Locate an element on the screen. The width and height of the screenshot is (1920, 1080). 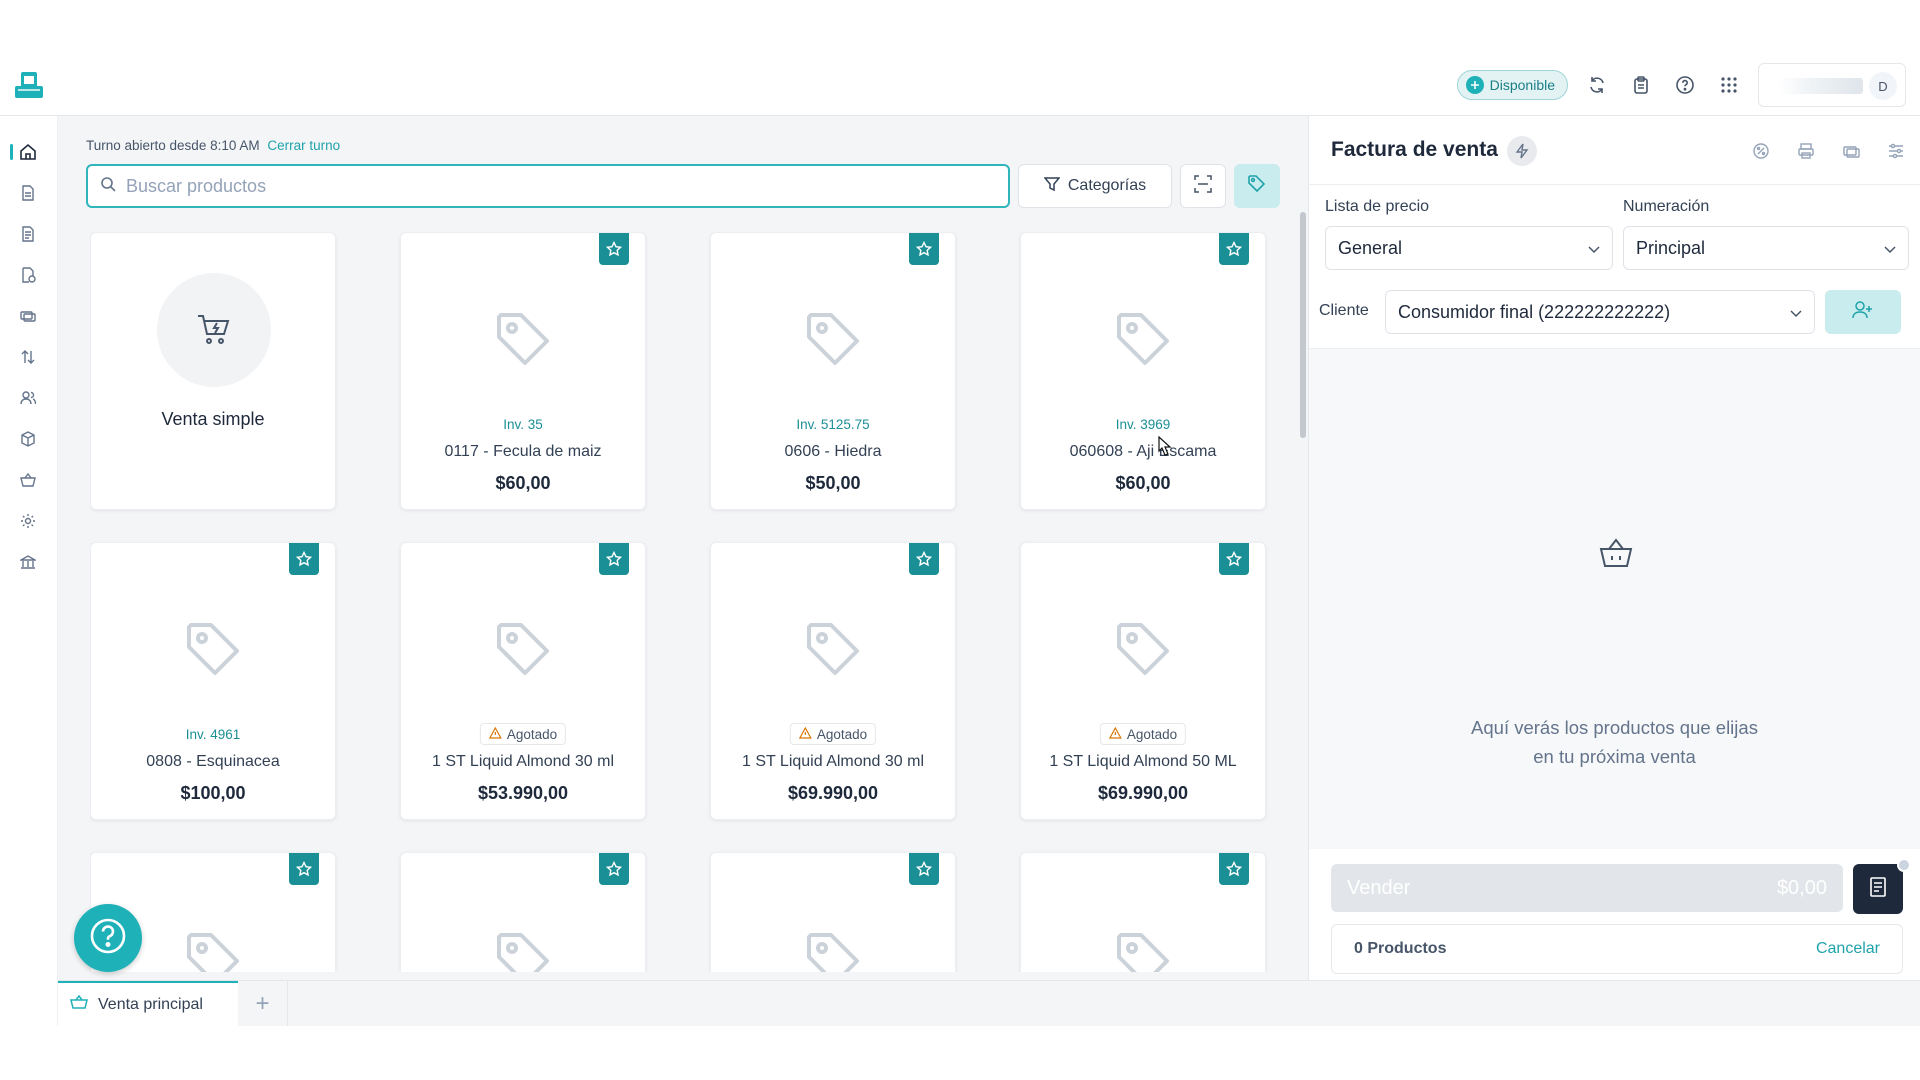
help-circle-icon is located at coordinates (1685, 85).